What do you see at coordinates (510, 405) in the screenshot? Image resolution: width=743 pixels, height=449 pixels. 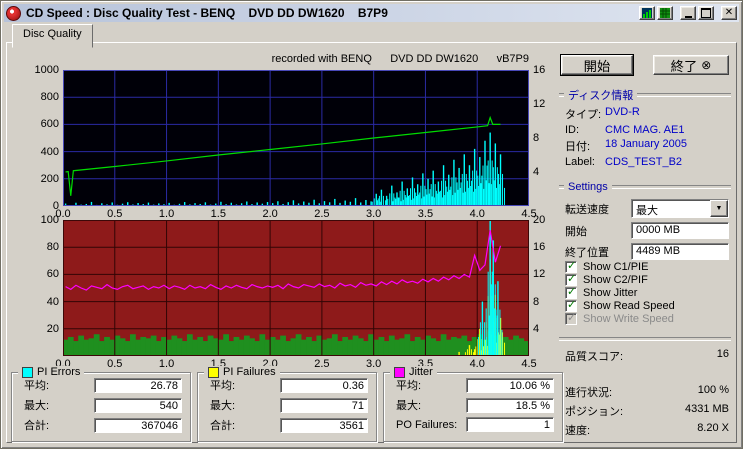 I see `stat-value-field: 18.5 %` at bounding box center [510, 405].